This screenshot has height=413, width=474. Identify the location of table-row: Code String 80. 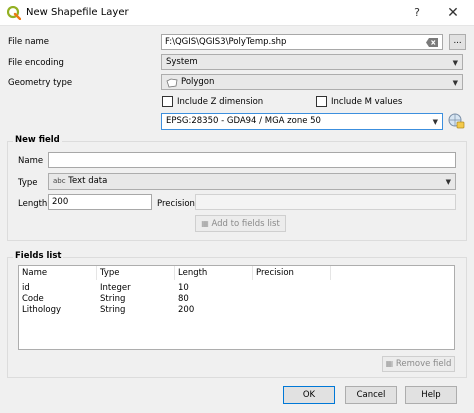
(236, 299).